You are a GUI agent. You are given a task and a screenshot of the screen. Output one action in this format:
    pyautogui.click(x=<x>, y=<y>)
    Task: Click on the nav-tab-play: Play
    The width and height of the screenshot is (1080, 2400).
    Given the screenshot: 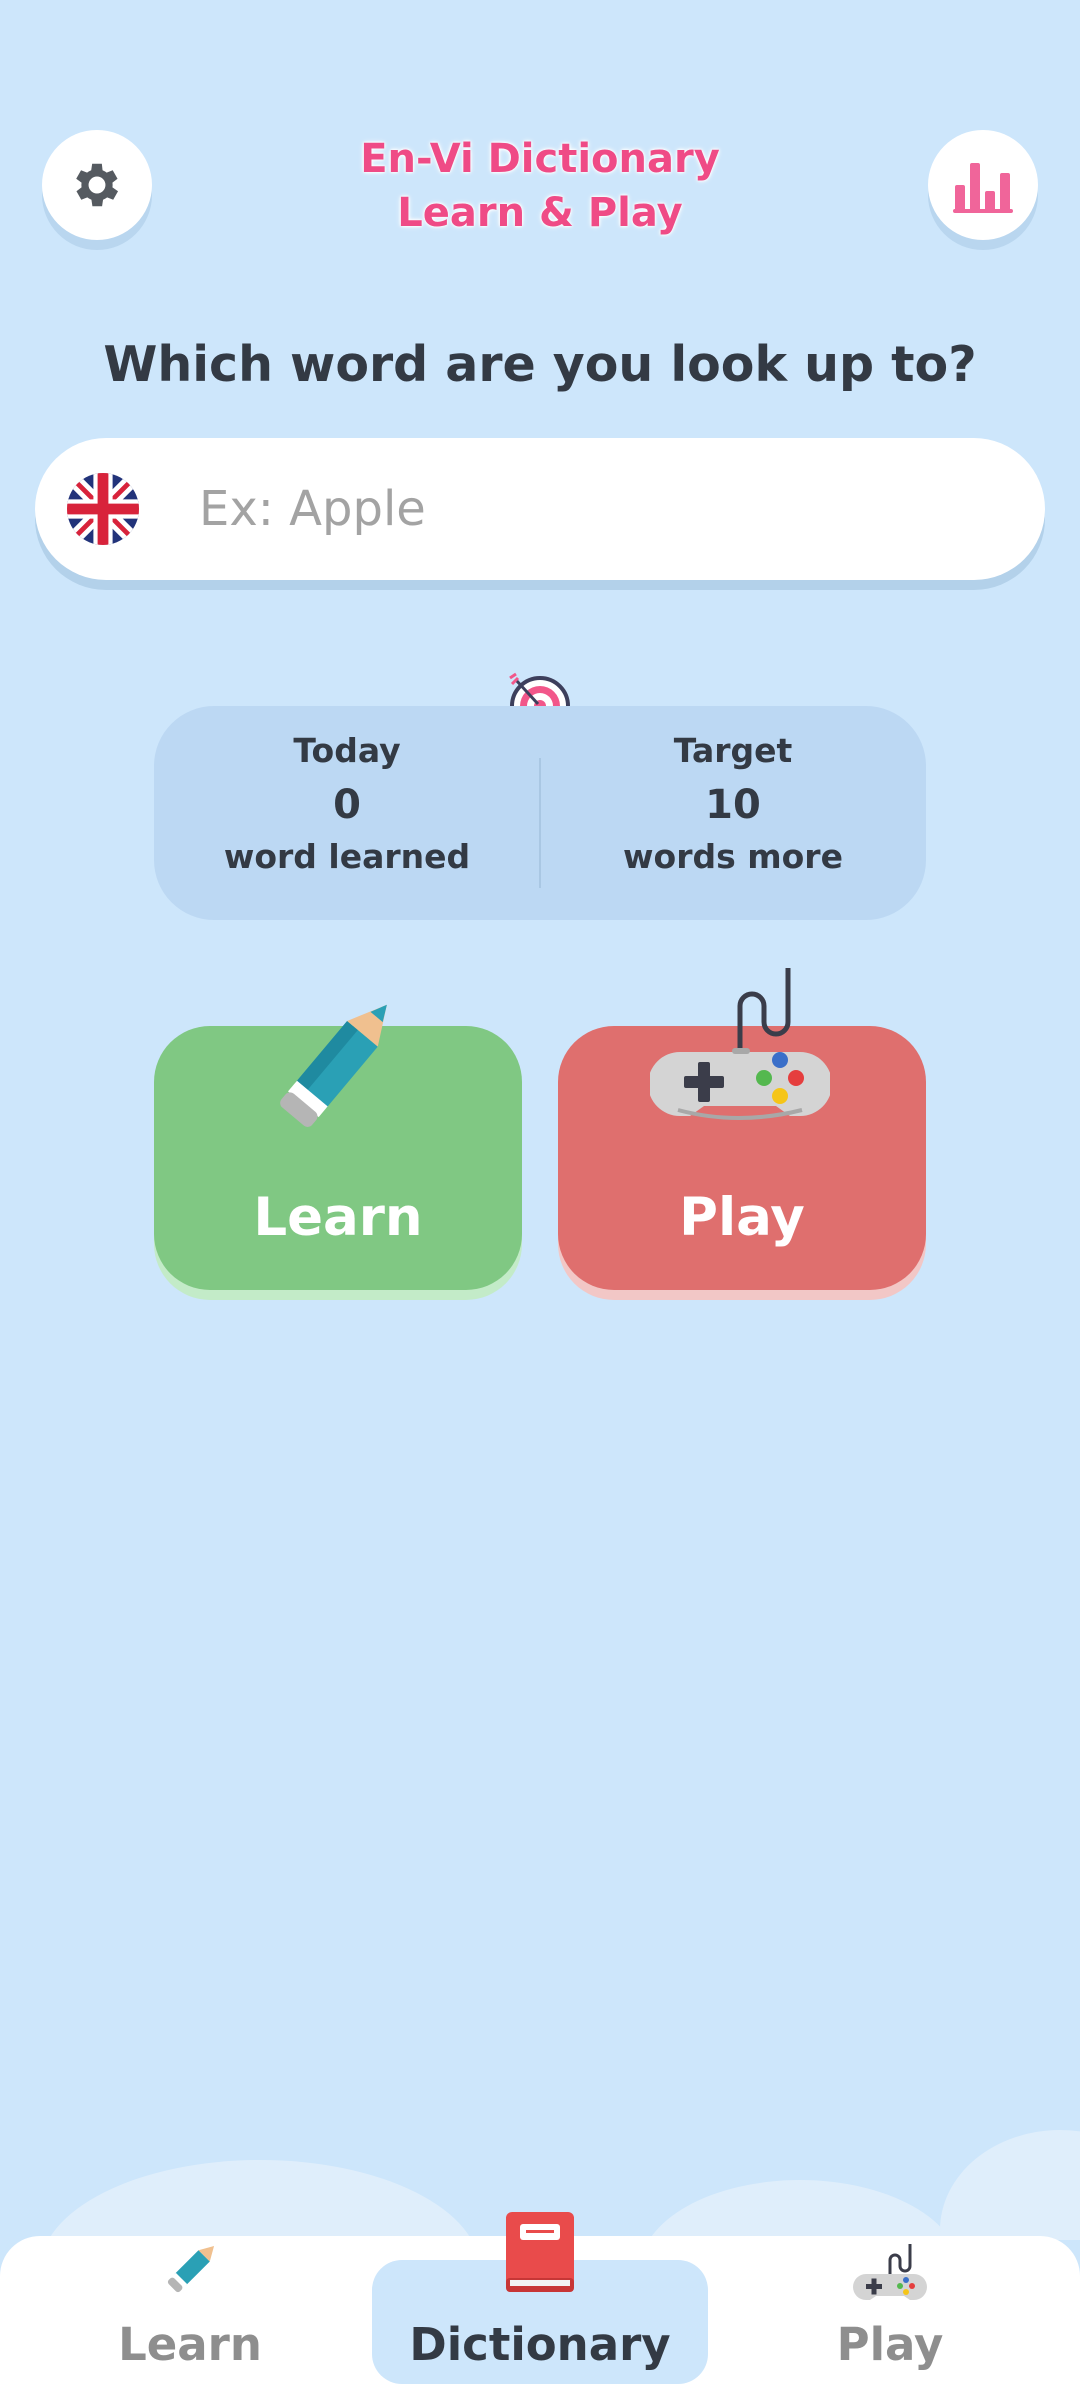 What is the action you would take?
    pyautogui.click(x=890, y=2314)
    